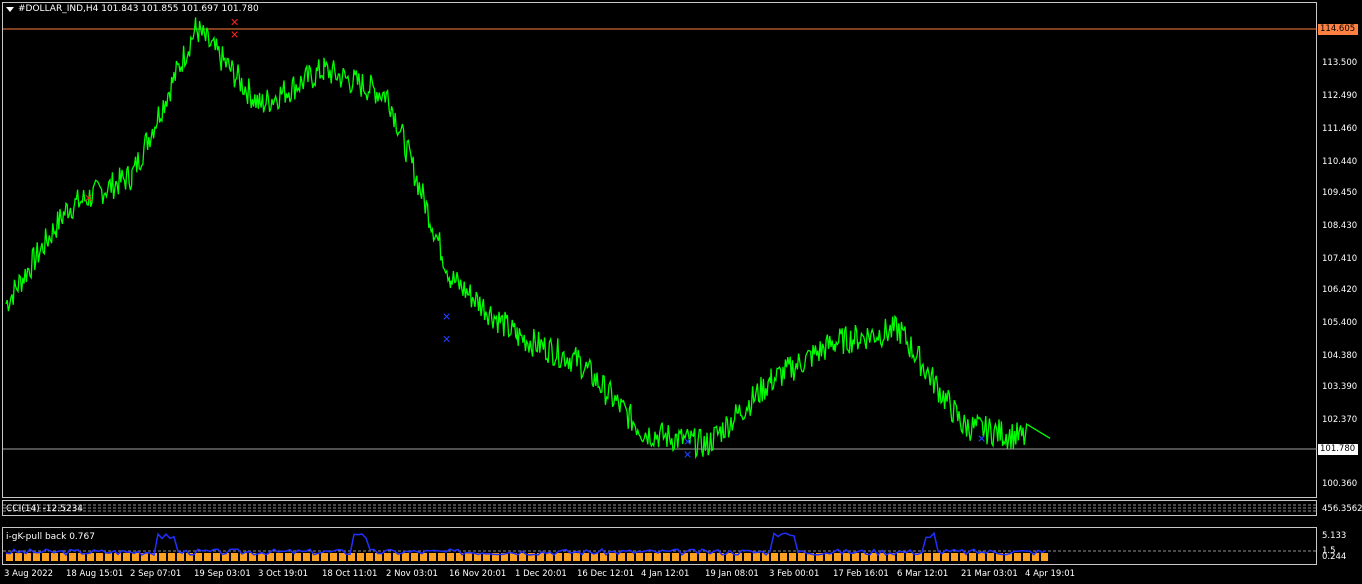  Describe the element at coordinates (1340, 225) in the screenshot. I see `price-axis-label: 108.430` at that location.